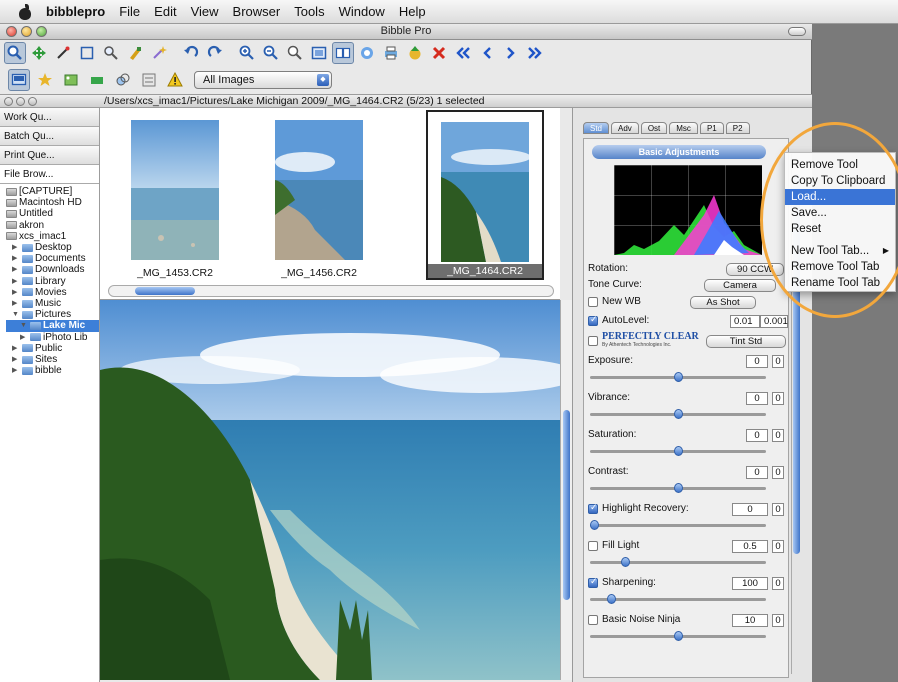 The image size is (898, 682). I want to click on slider-value: 0.5, so click(750, 546).